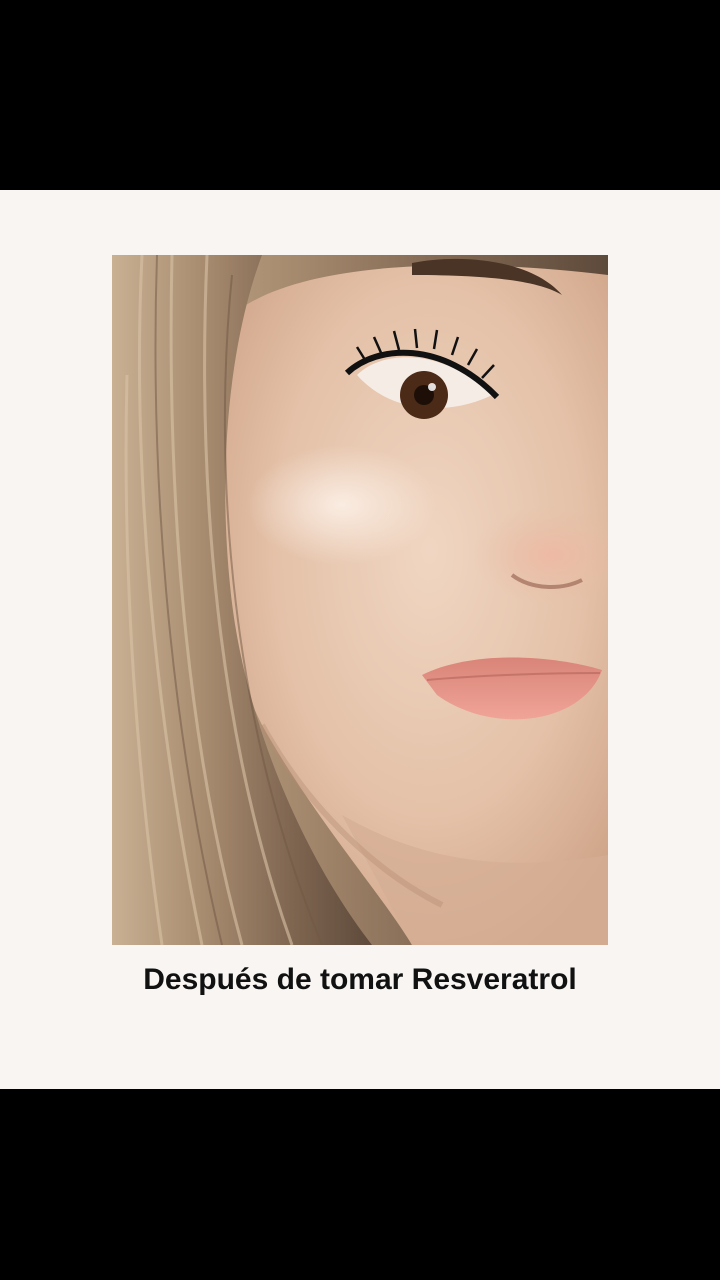  What do you see at coordinates (342, 505) in the screenshot?
I see `cheek-highlight` at bounding box center [342, 505].